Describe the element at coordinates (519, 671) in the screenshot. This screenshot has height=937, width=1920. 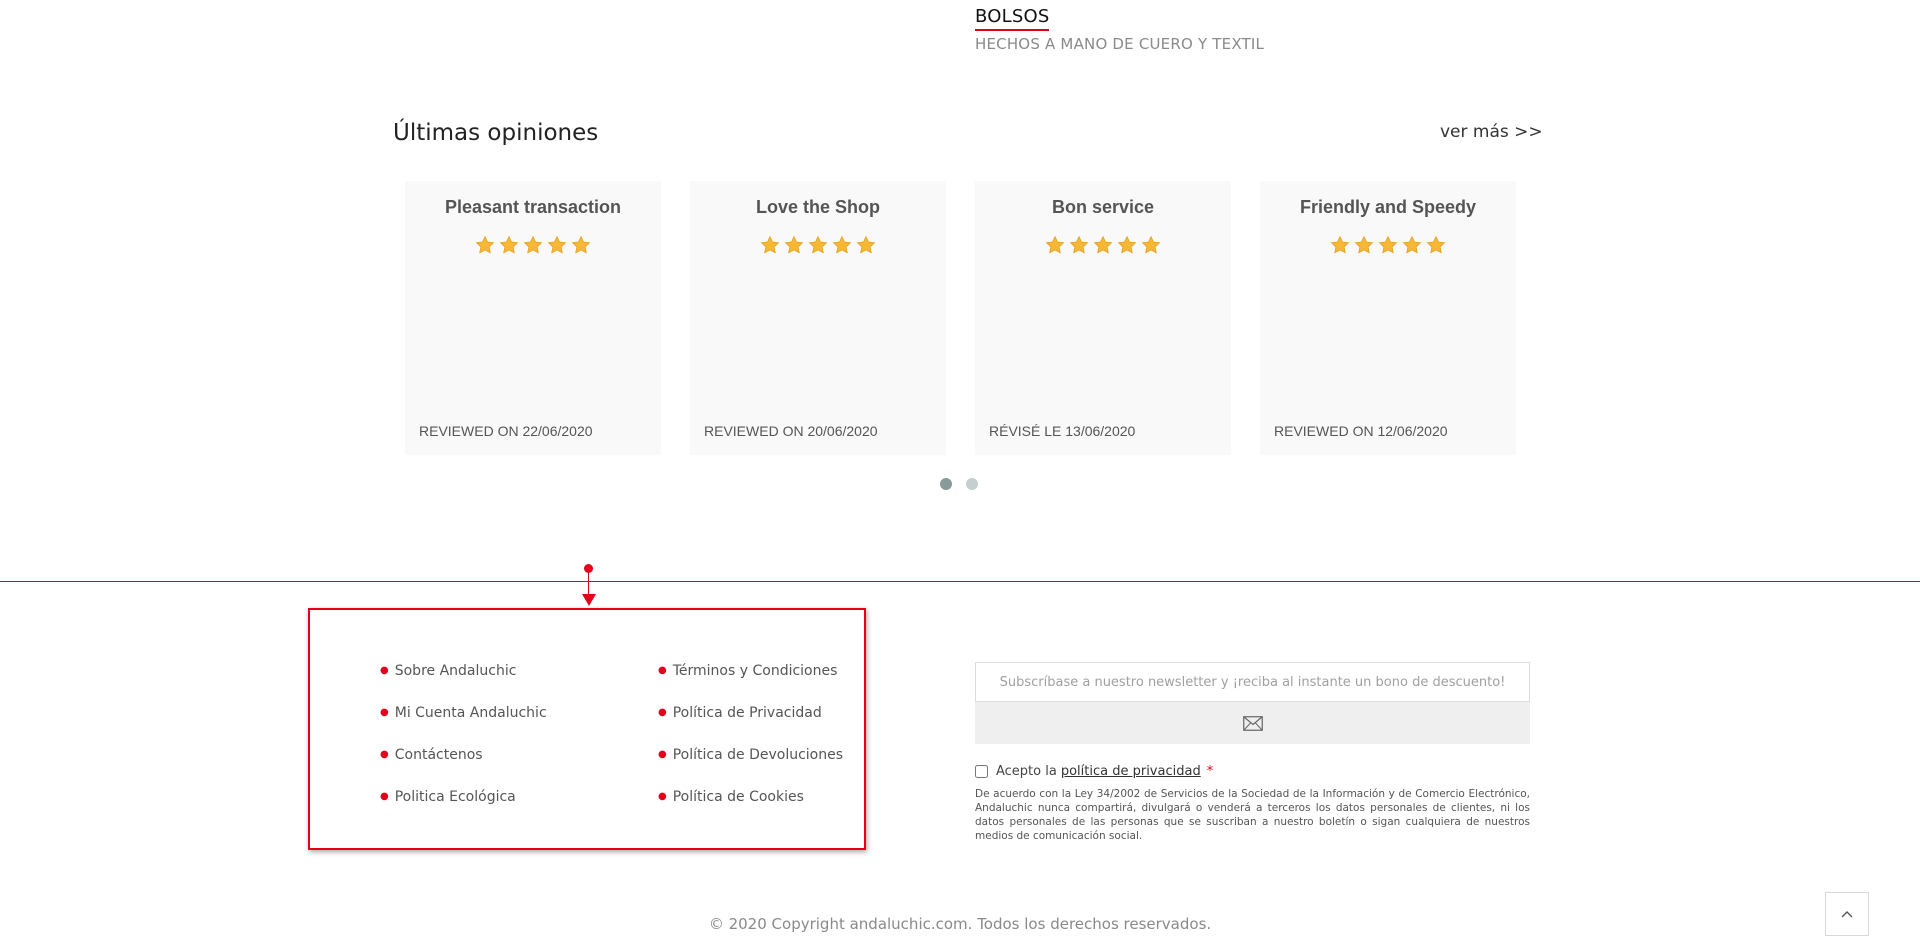
I see `footer-link-about: ● Sobre Andaluchic` at that location.